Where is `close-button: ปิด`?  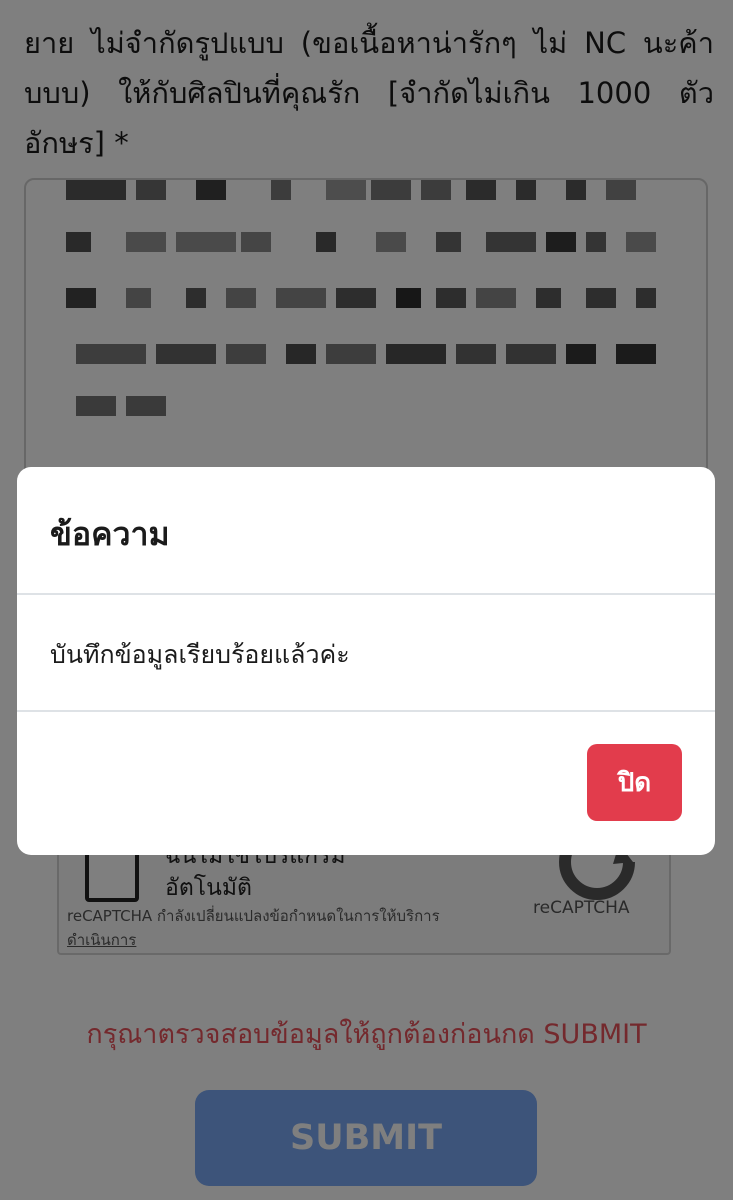
close-button: ปิด is located at coordinates (634, 782).